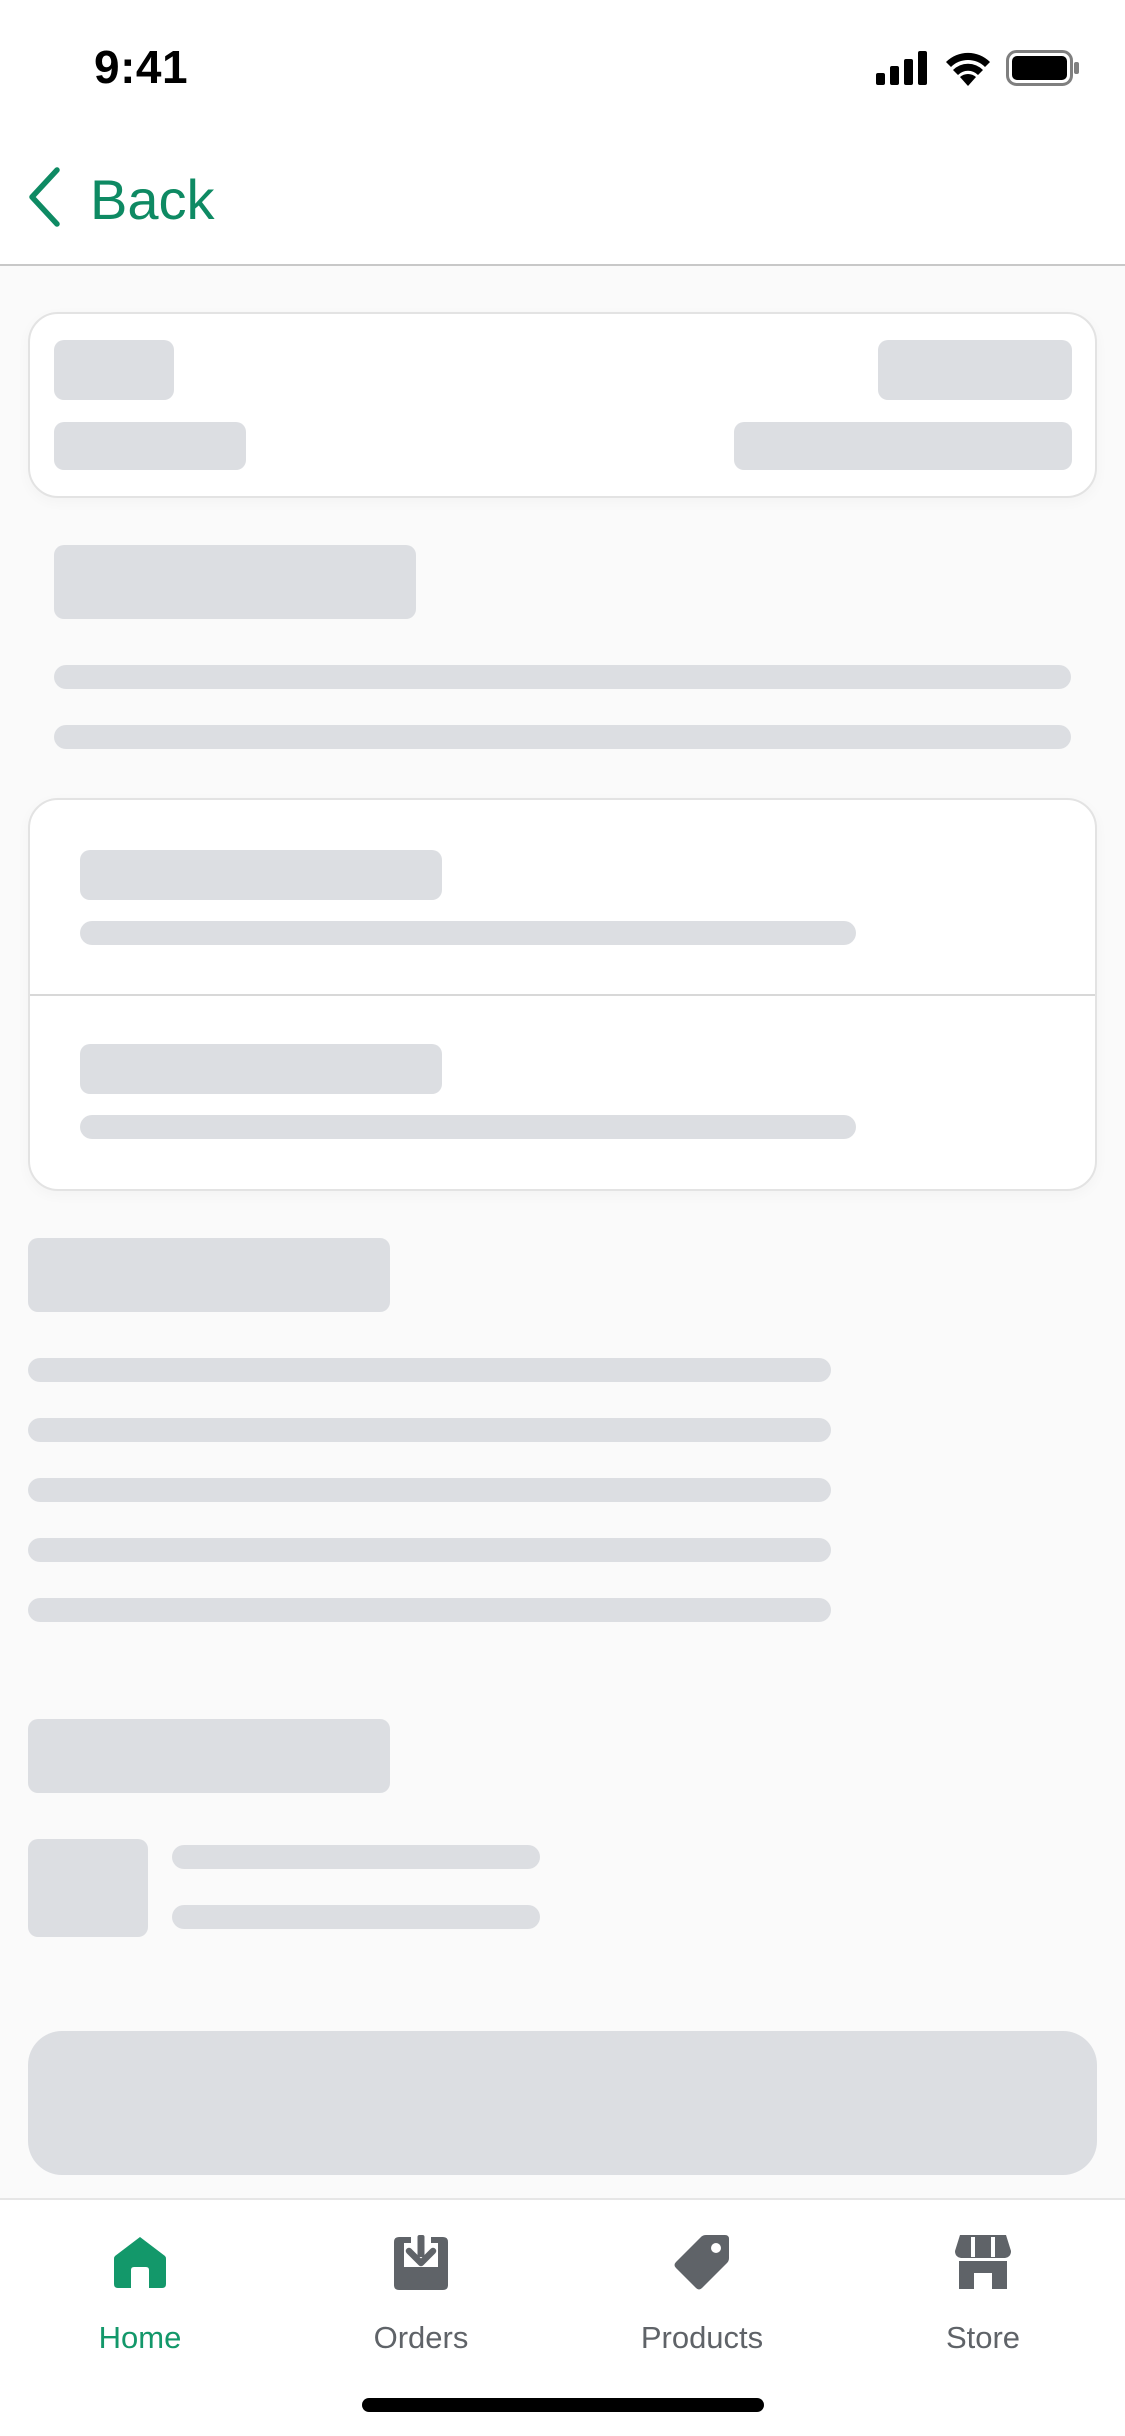  What do you see at coordinates (88, 1888) in the screenshot?
I see `skeleton-thumbnail` at bounding box center [88, 1888].